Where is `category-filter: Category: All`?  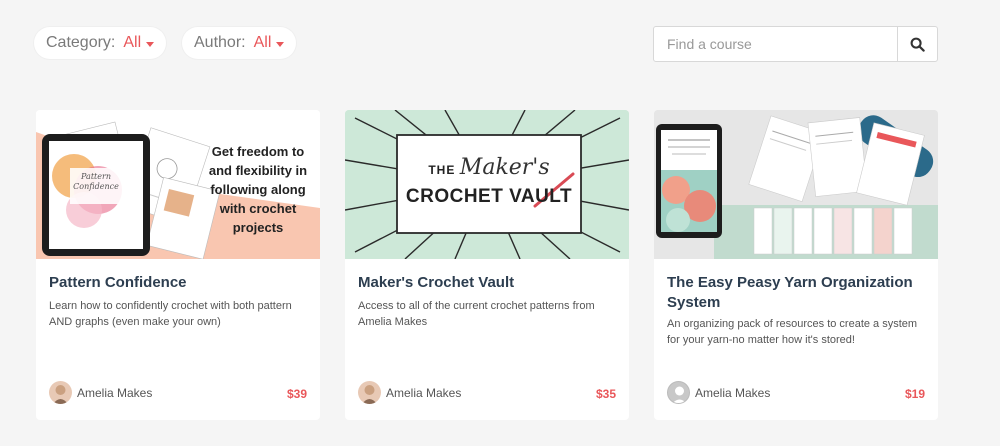 category-filter: Category: All is located at coordinates (100, 43).